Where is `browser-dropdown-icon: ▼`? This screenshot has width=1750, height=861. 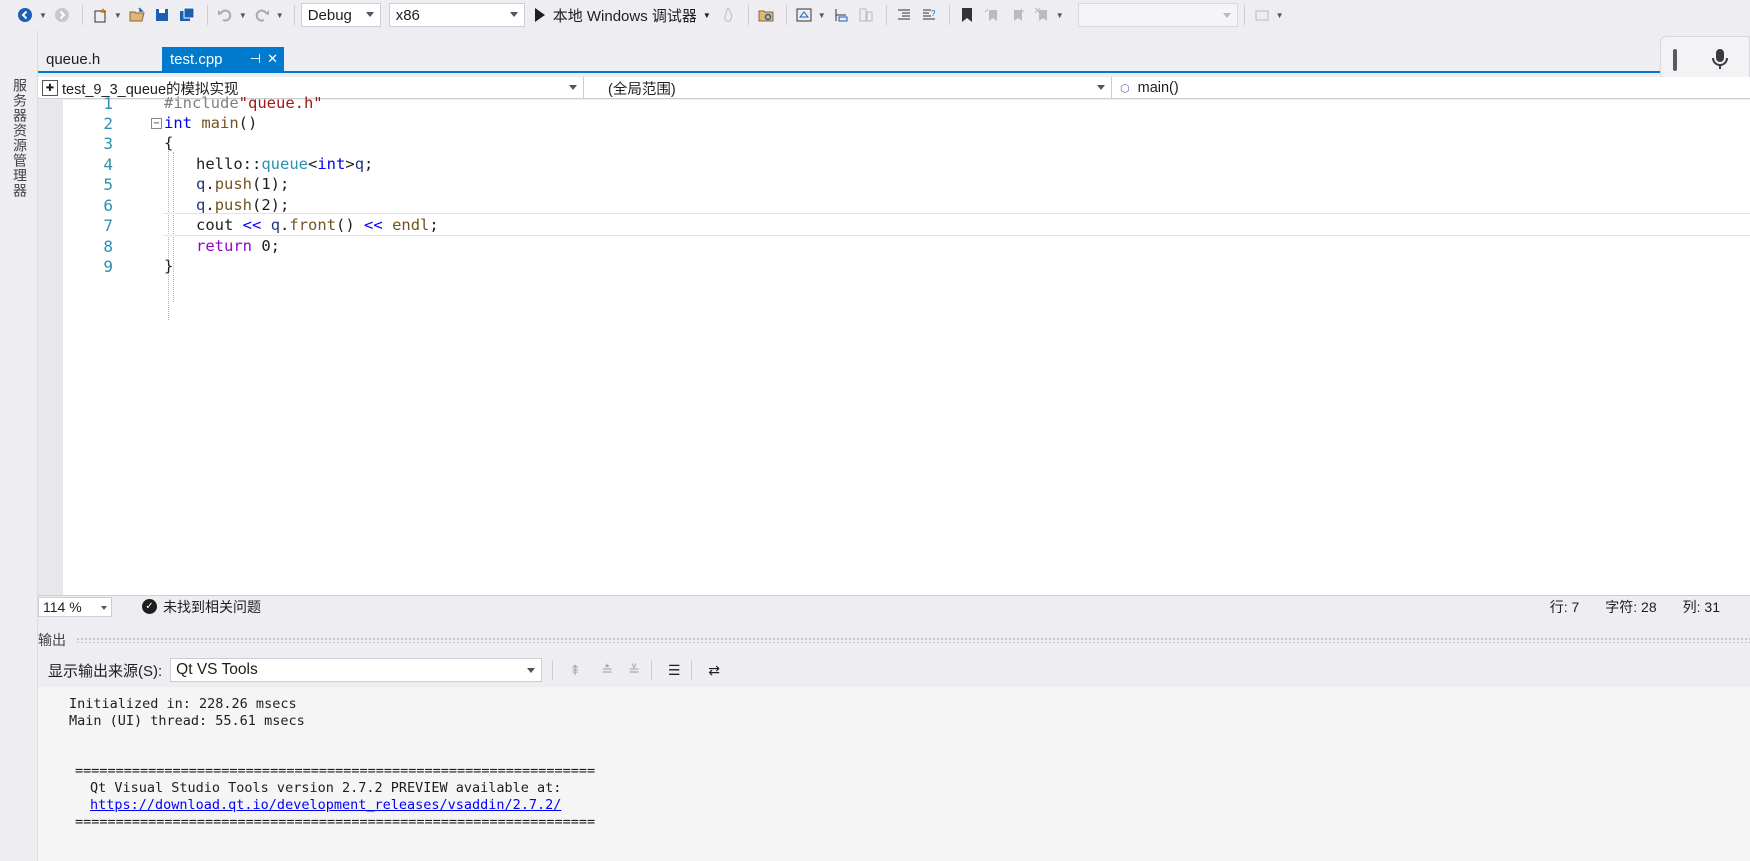
browser-dropdown-icon: ▼ is located at coordinates (822, 15).